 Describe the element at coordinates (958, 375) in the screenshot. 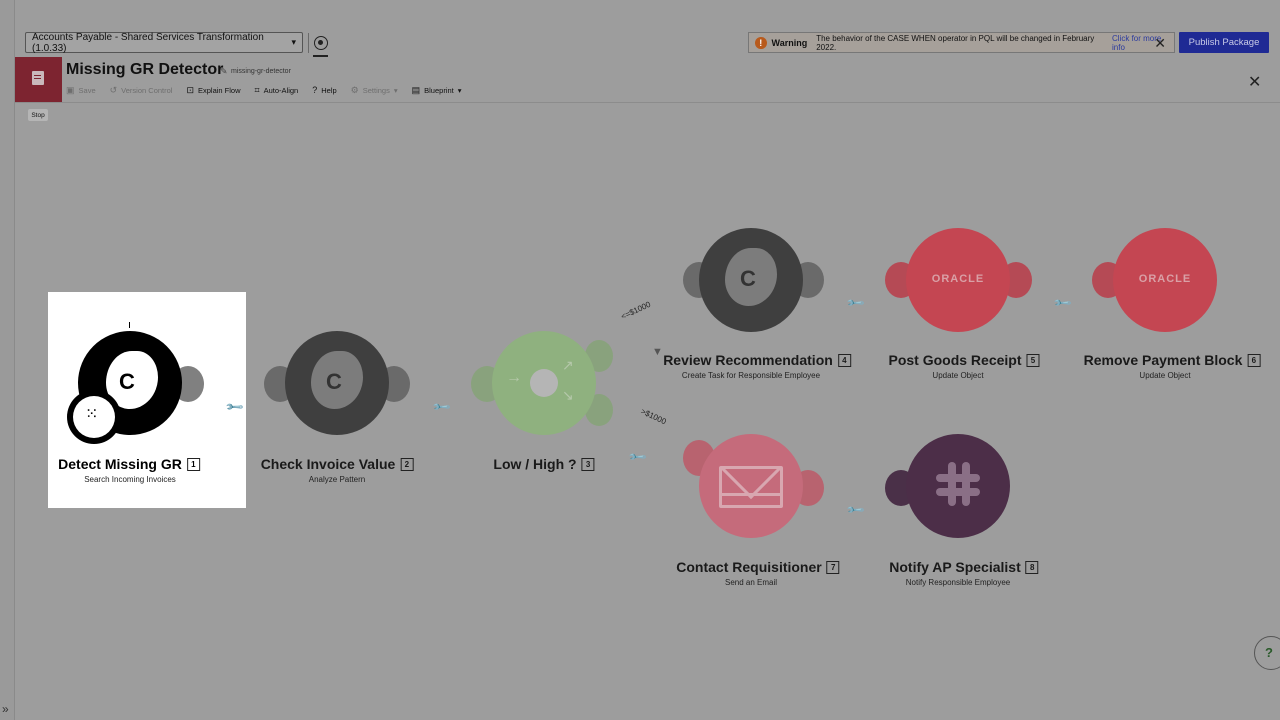

I see `node-5-subtitle: Update Object` at that location.